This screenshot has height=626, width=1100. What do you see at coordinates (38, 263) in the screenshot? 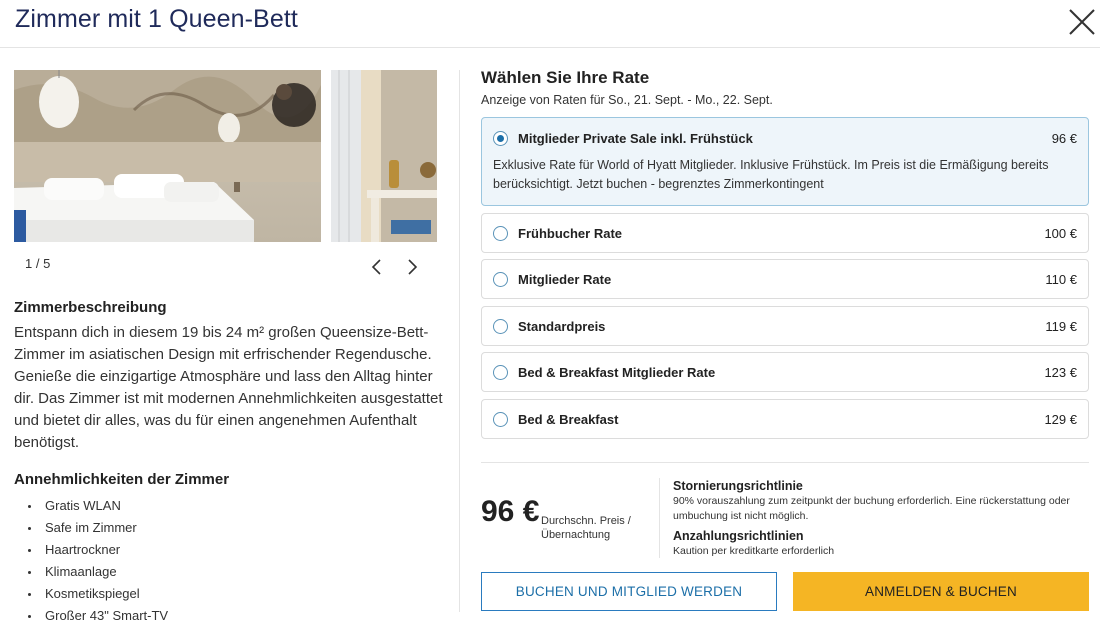
I see `photo-counter: 1 / 5` at bounding box center [38, 263].